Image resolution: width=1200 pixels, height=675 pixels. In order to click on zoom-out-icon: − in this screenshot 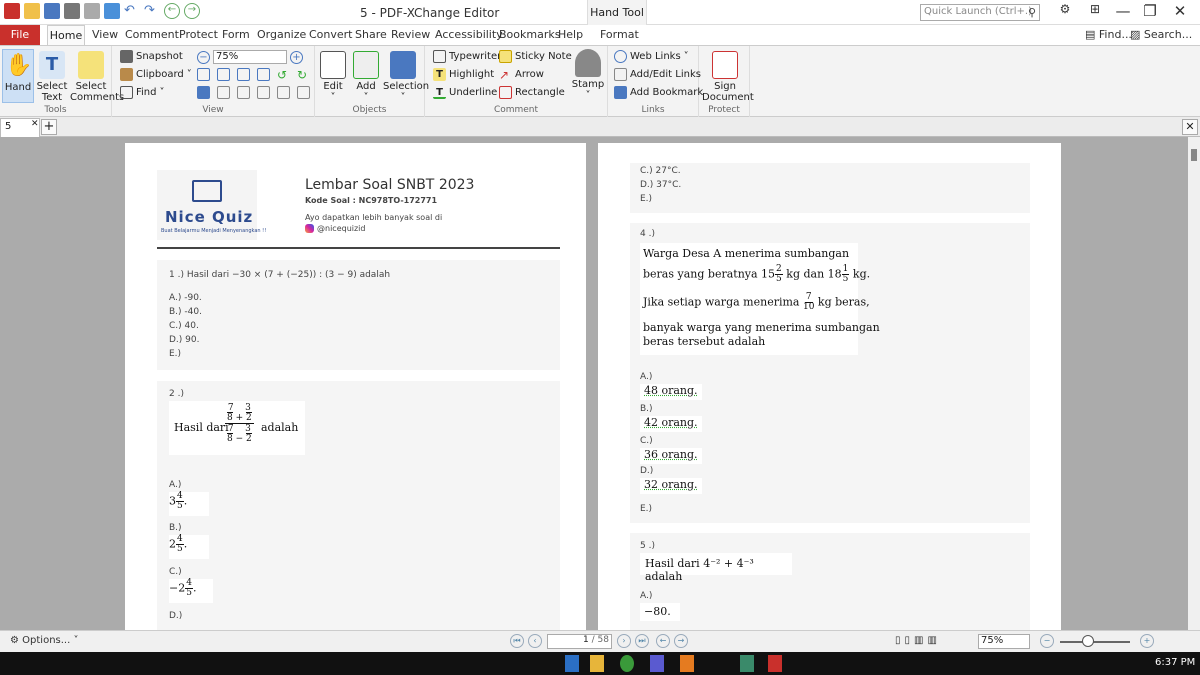, I will do `click(203, 57)`.